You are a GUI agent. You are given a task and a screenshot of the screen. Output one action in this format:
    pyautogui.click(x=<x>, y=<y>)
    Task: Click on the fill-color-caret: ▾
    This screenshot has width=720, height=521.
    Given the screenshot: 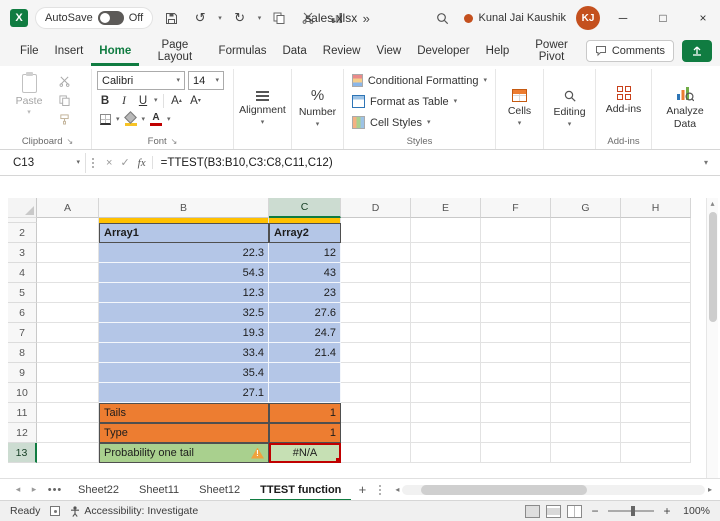 What is the action you would take?
    pyautogui.click(x=144, y=119)
    